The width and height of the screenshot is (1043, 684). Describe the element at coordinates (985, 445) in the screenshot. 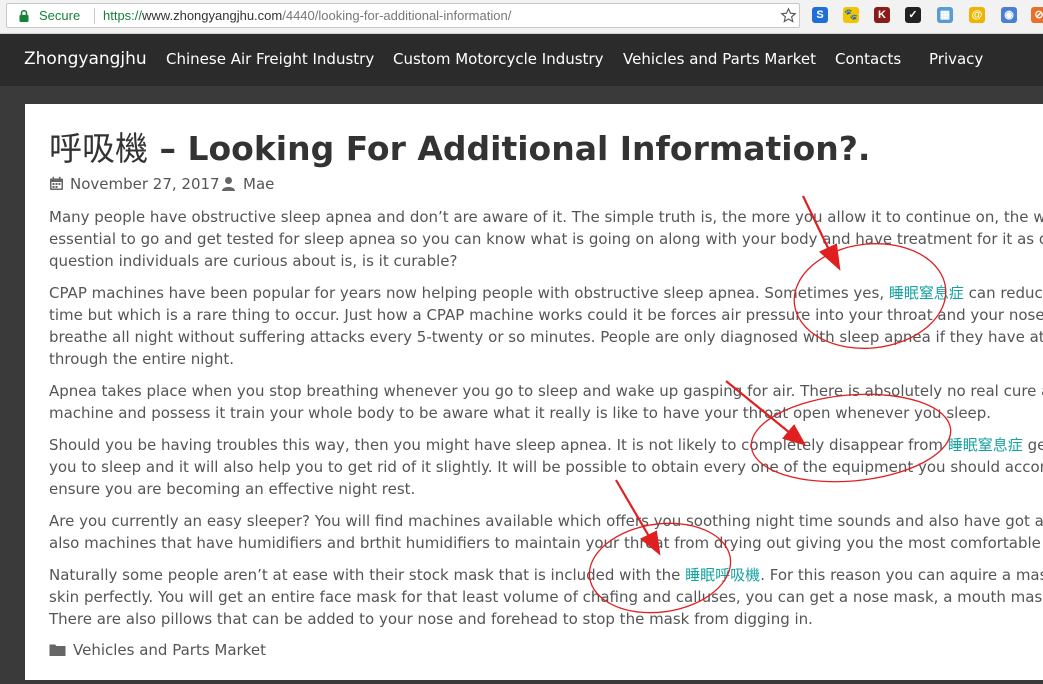

I see `keyword-link-sleep-apnea-2: 睡眠窒息症` at that location.